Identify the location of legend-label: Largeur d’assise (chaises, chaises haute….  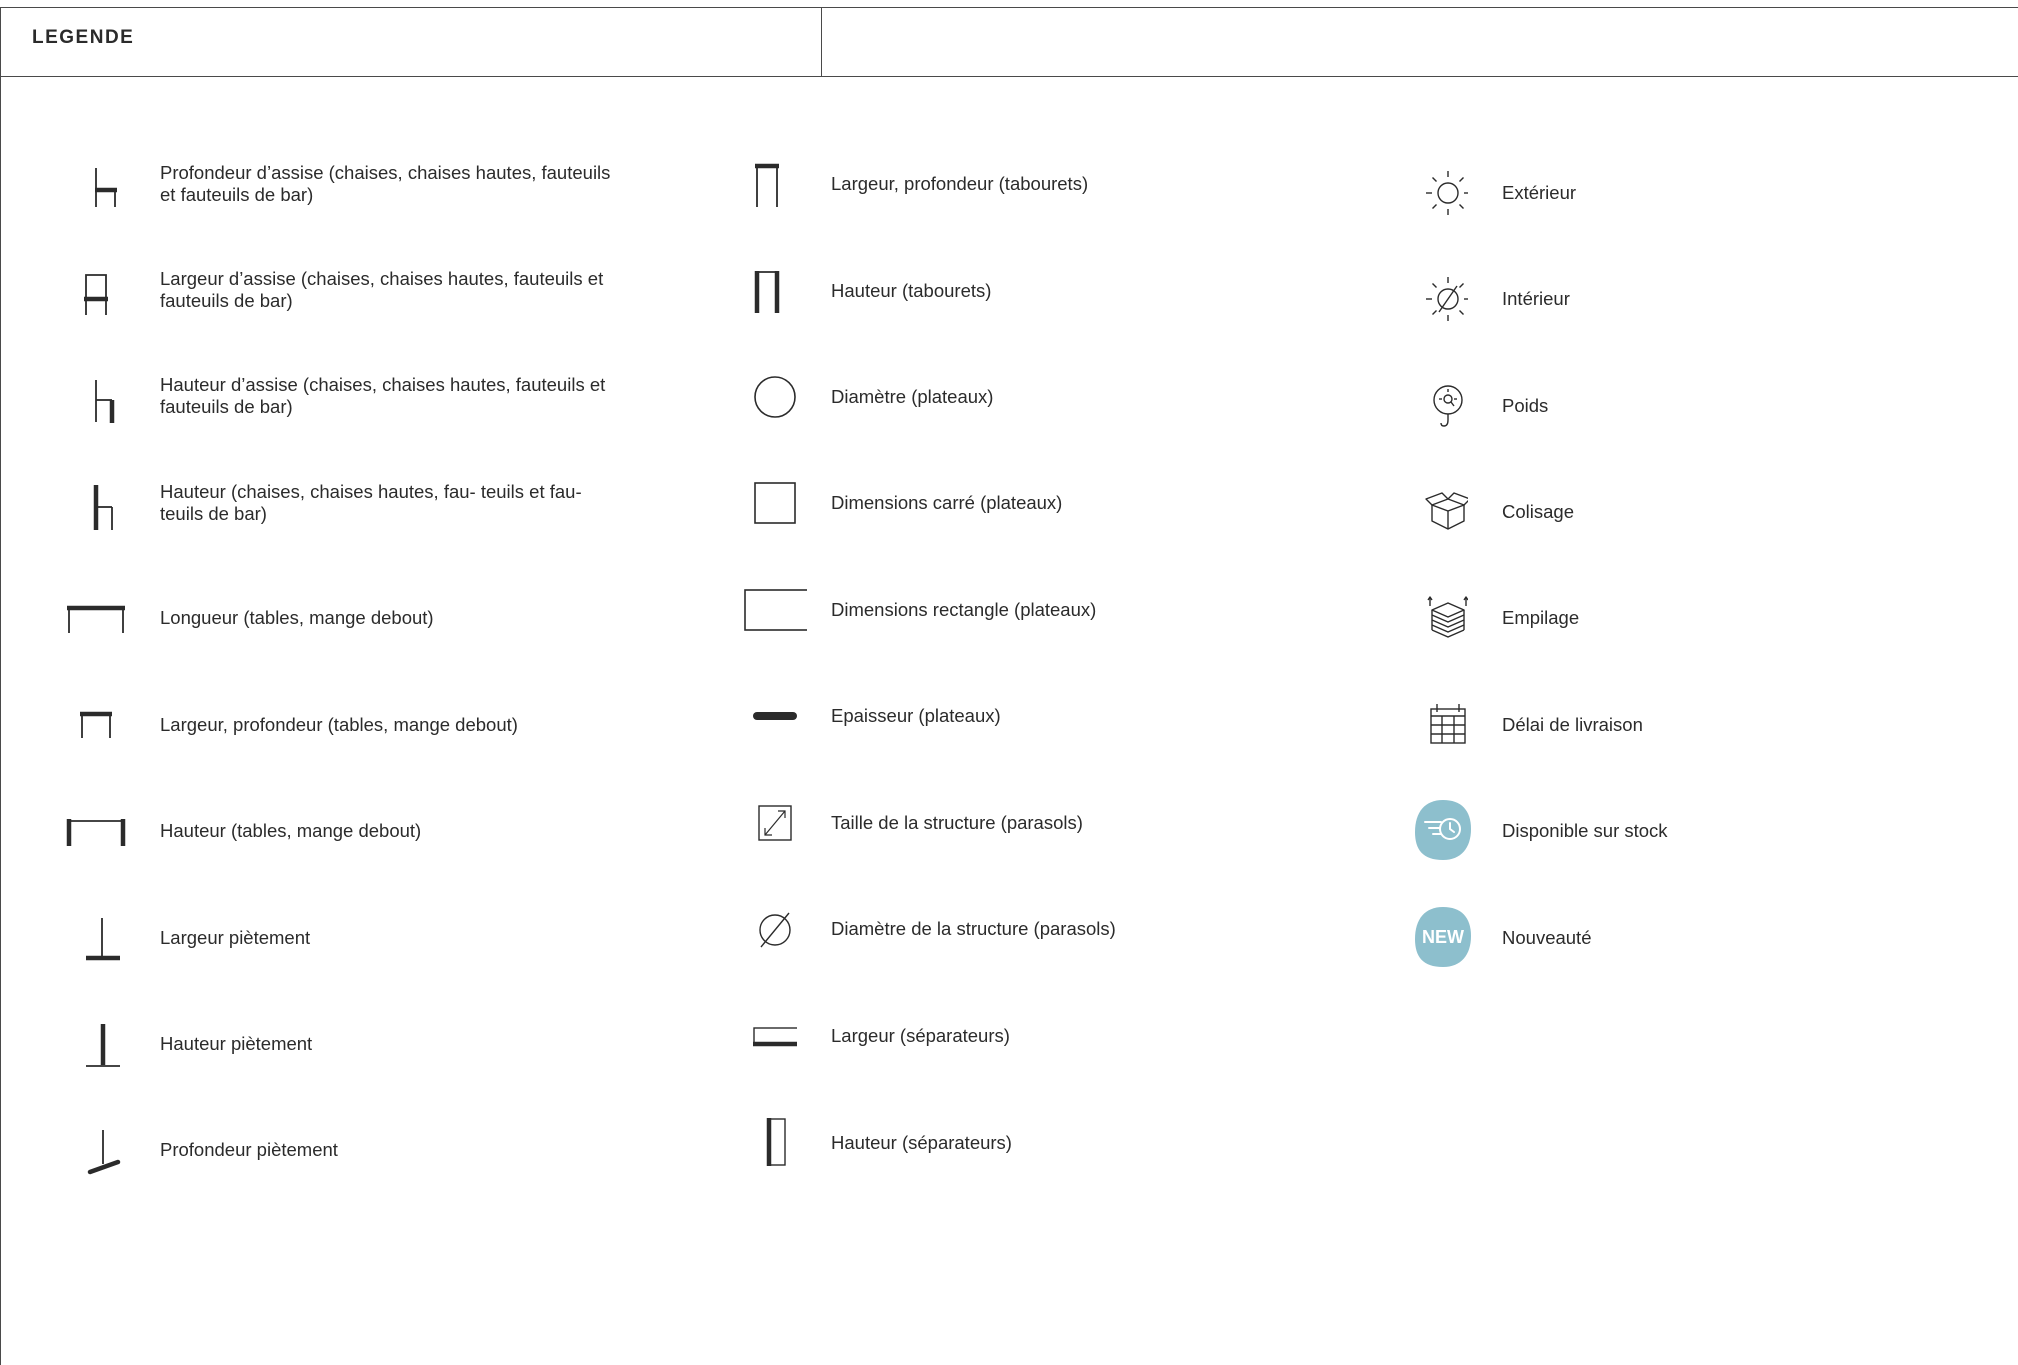
(382, 289).